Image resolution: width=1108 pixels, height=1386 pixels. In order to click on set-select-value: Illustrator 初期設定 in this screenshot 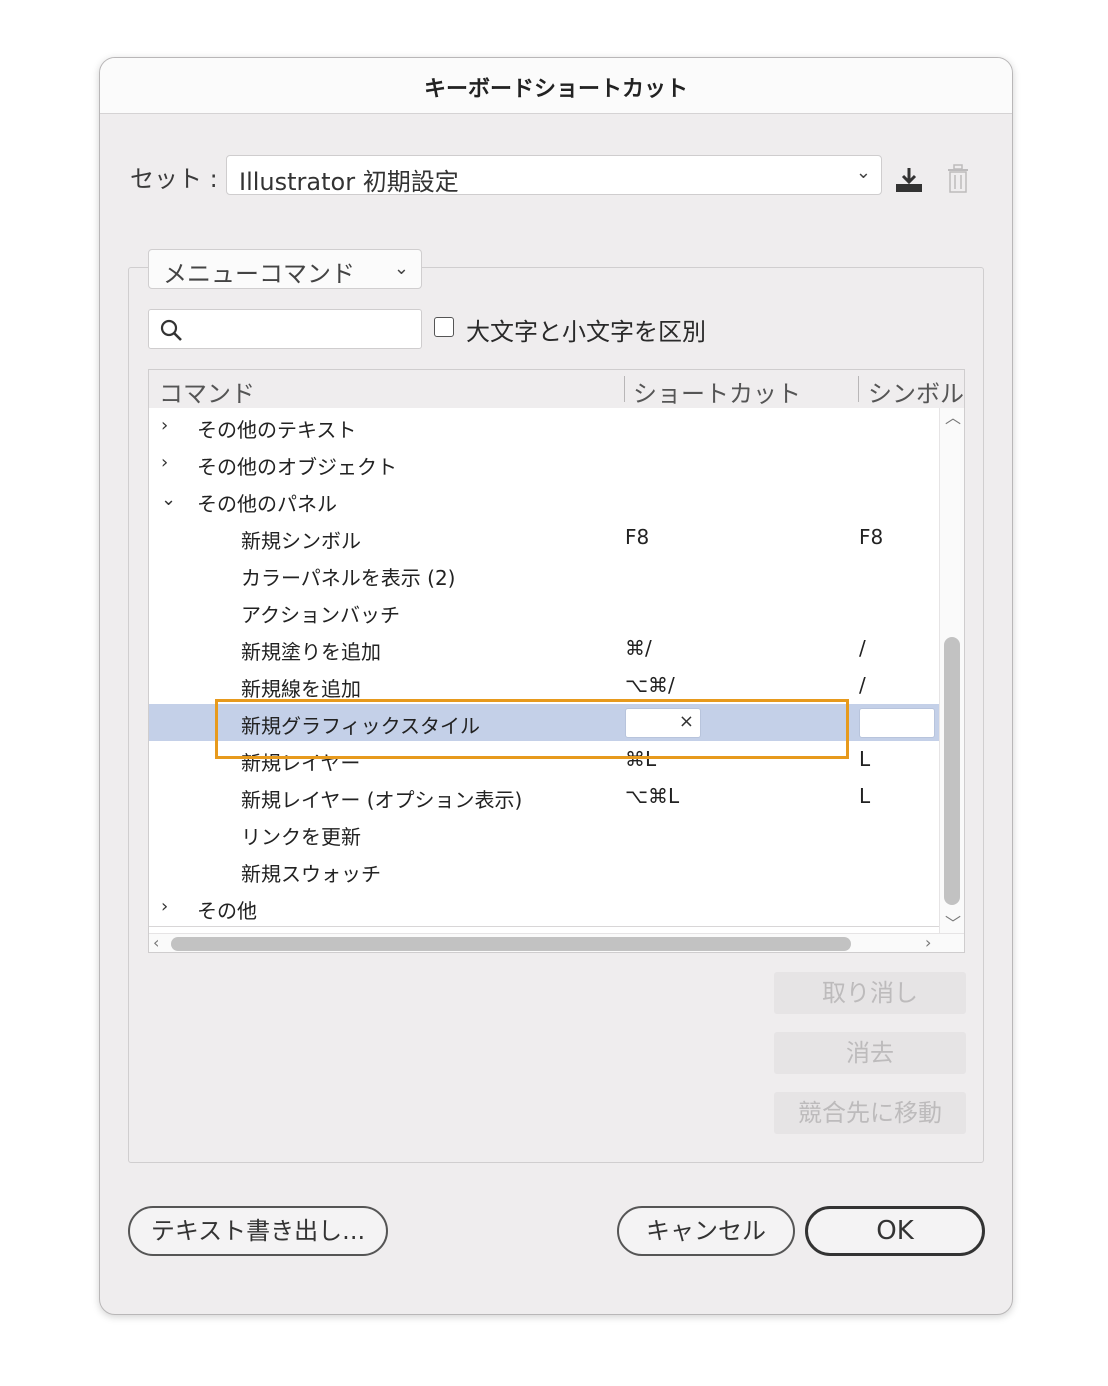, I will do `click(349, 182)`.